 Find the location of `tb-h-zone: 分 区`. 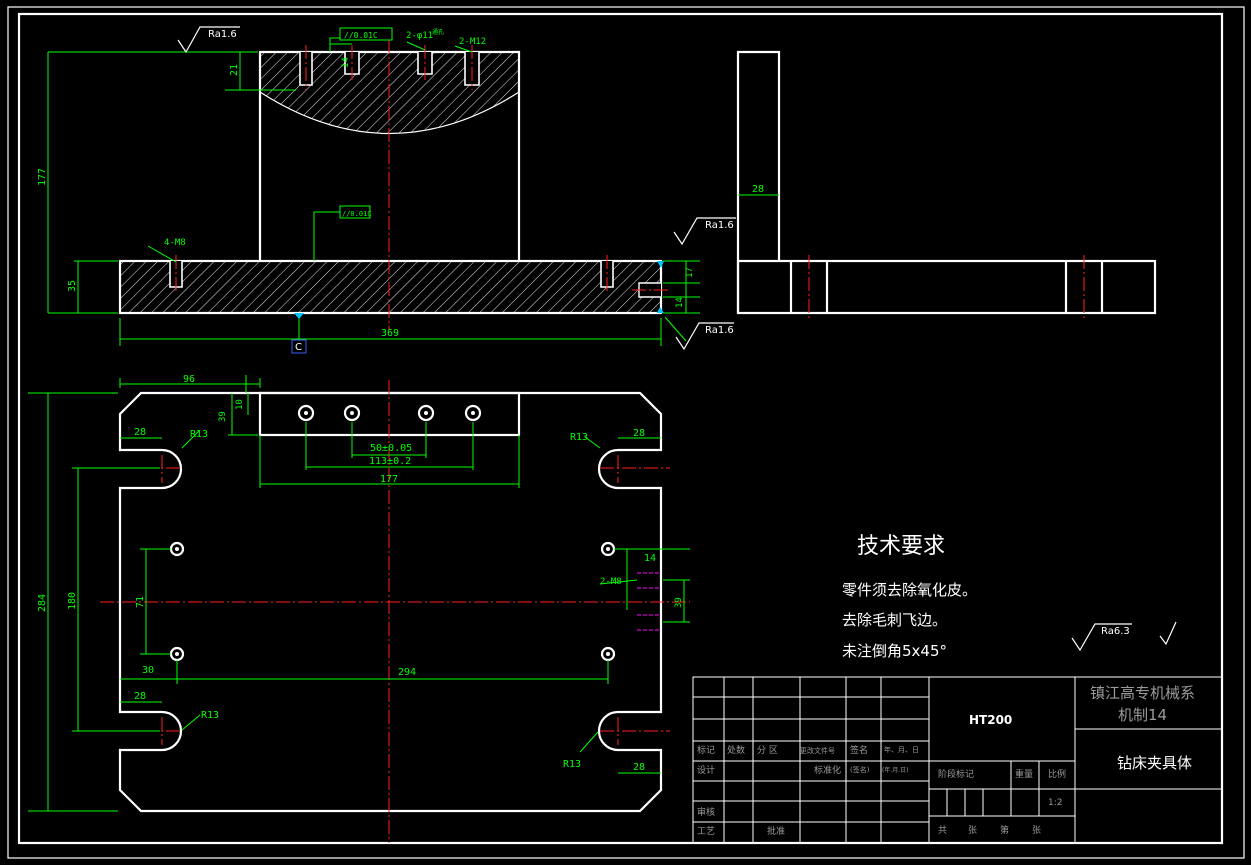

tb-h-zone: 分 区 is located at coordinates (767, 750).